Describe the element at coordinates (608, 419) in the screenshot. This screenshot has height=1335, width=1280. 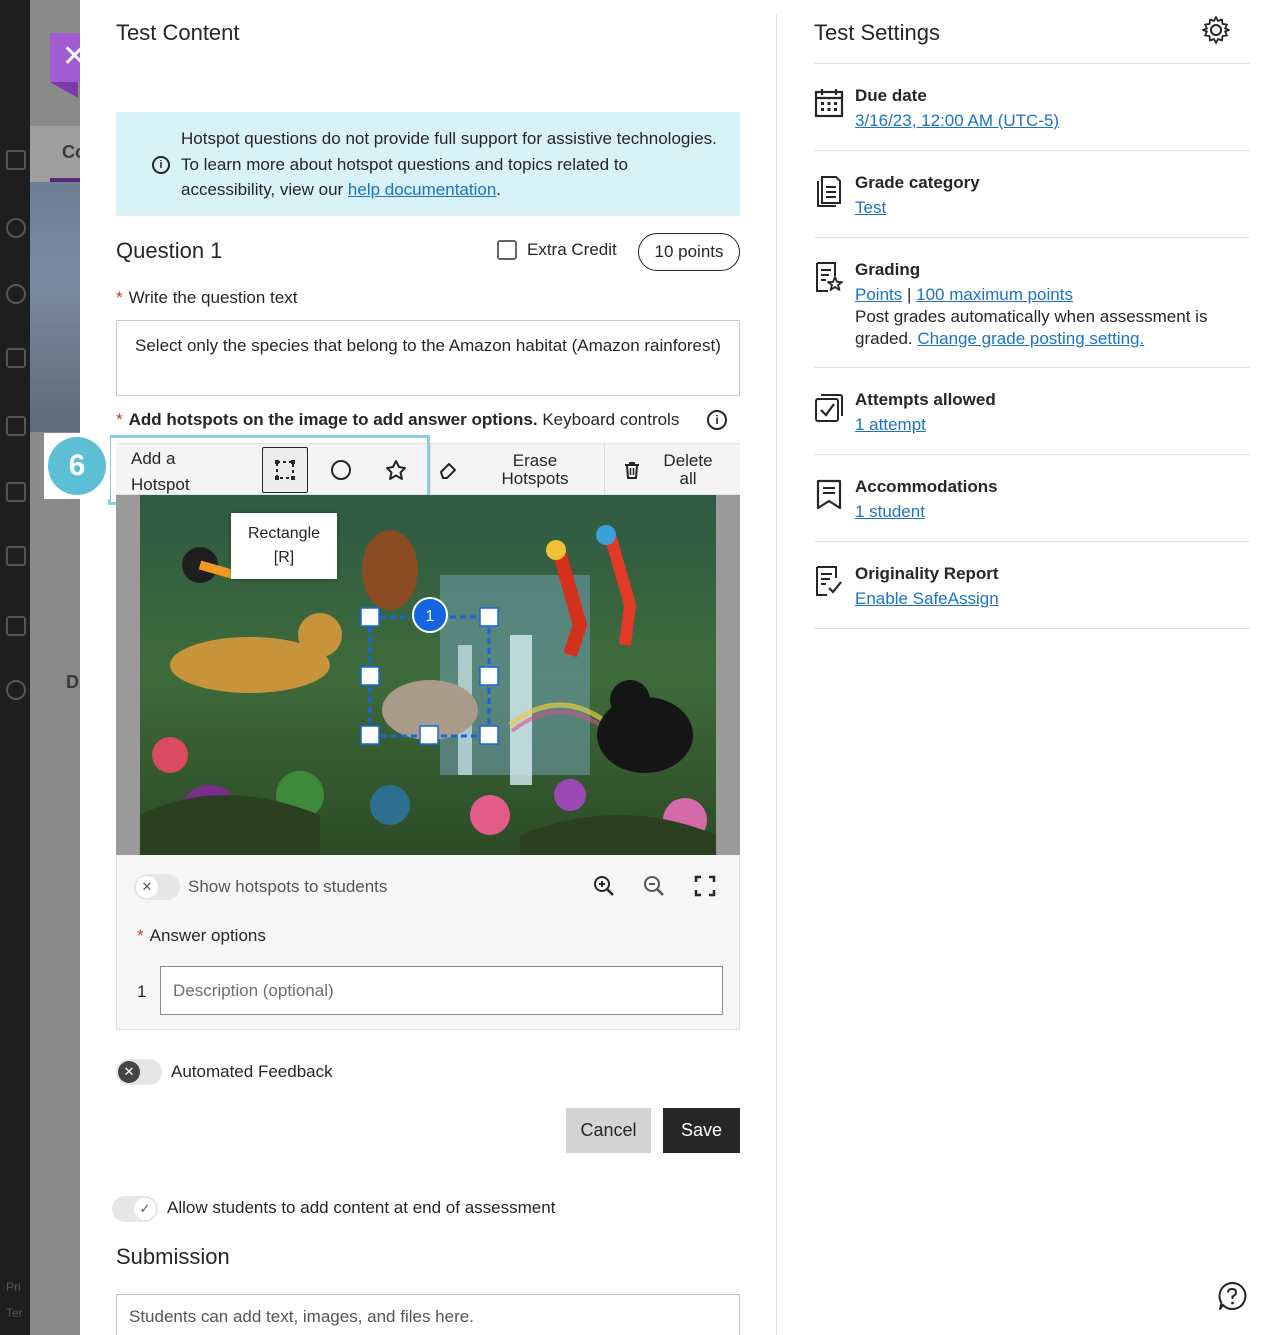
I see `keyboard-controls-label: Keyboard controls` at that location.